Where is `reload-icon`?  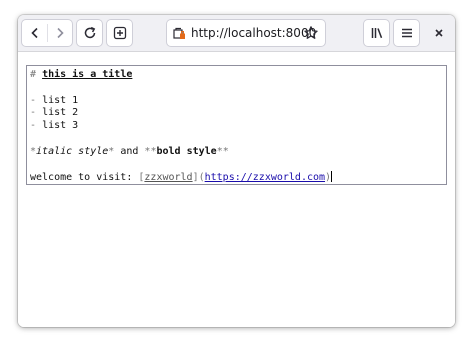
reload-icon is located at coordinates (89, 32).